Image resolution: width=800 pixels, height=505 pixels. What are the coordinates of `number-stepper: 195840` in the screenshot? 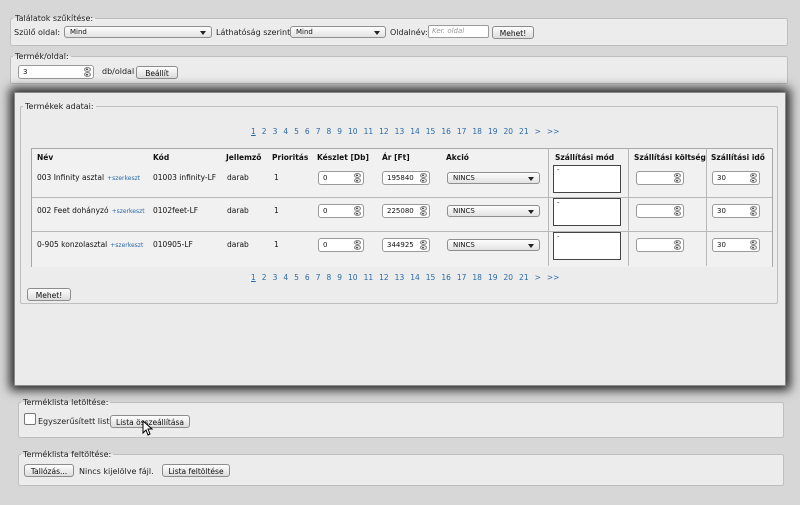 It's located at (406, 178).